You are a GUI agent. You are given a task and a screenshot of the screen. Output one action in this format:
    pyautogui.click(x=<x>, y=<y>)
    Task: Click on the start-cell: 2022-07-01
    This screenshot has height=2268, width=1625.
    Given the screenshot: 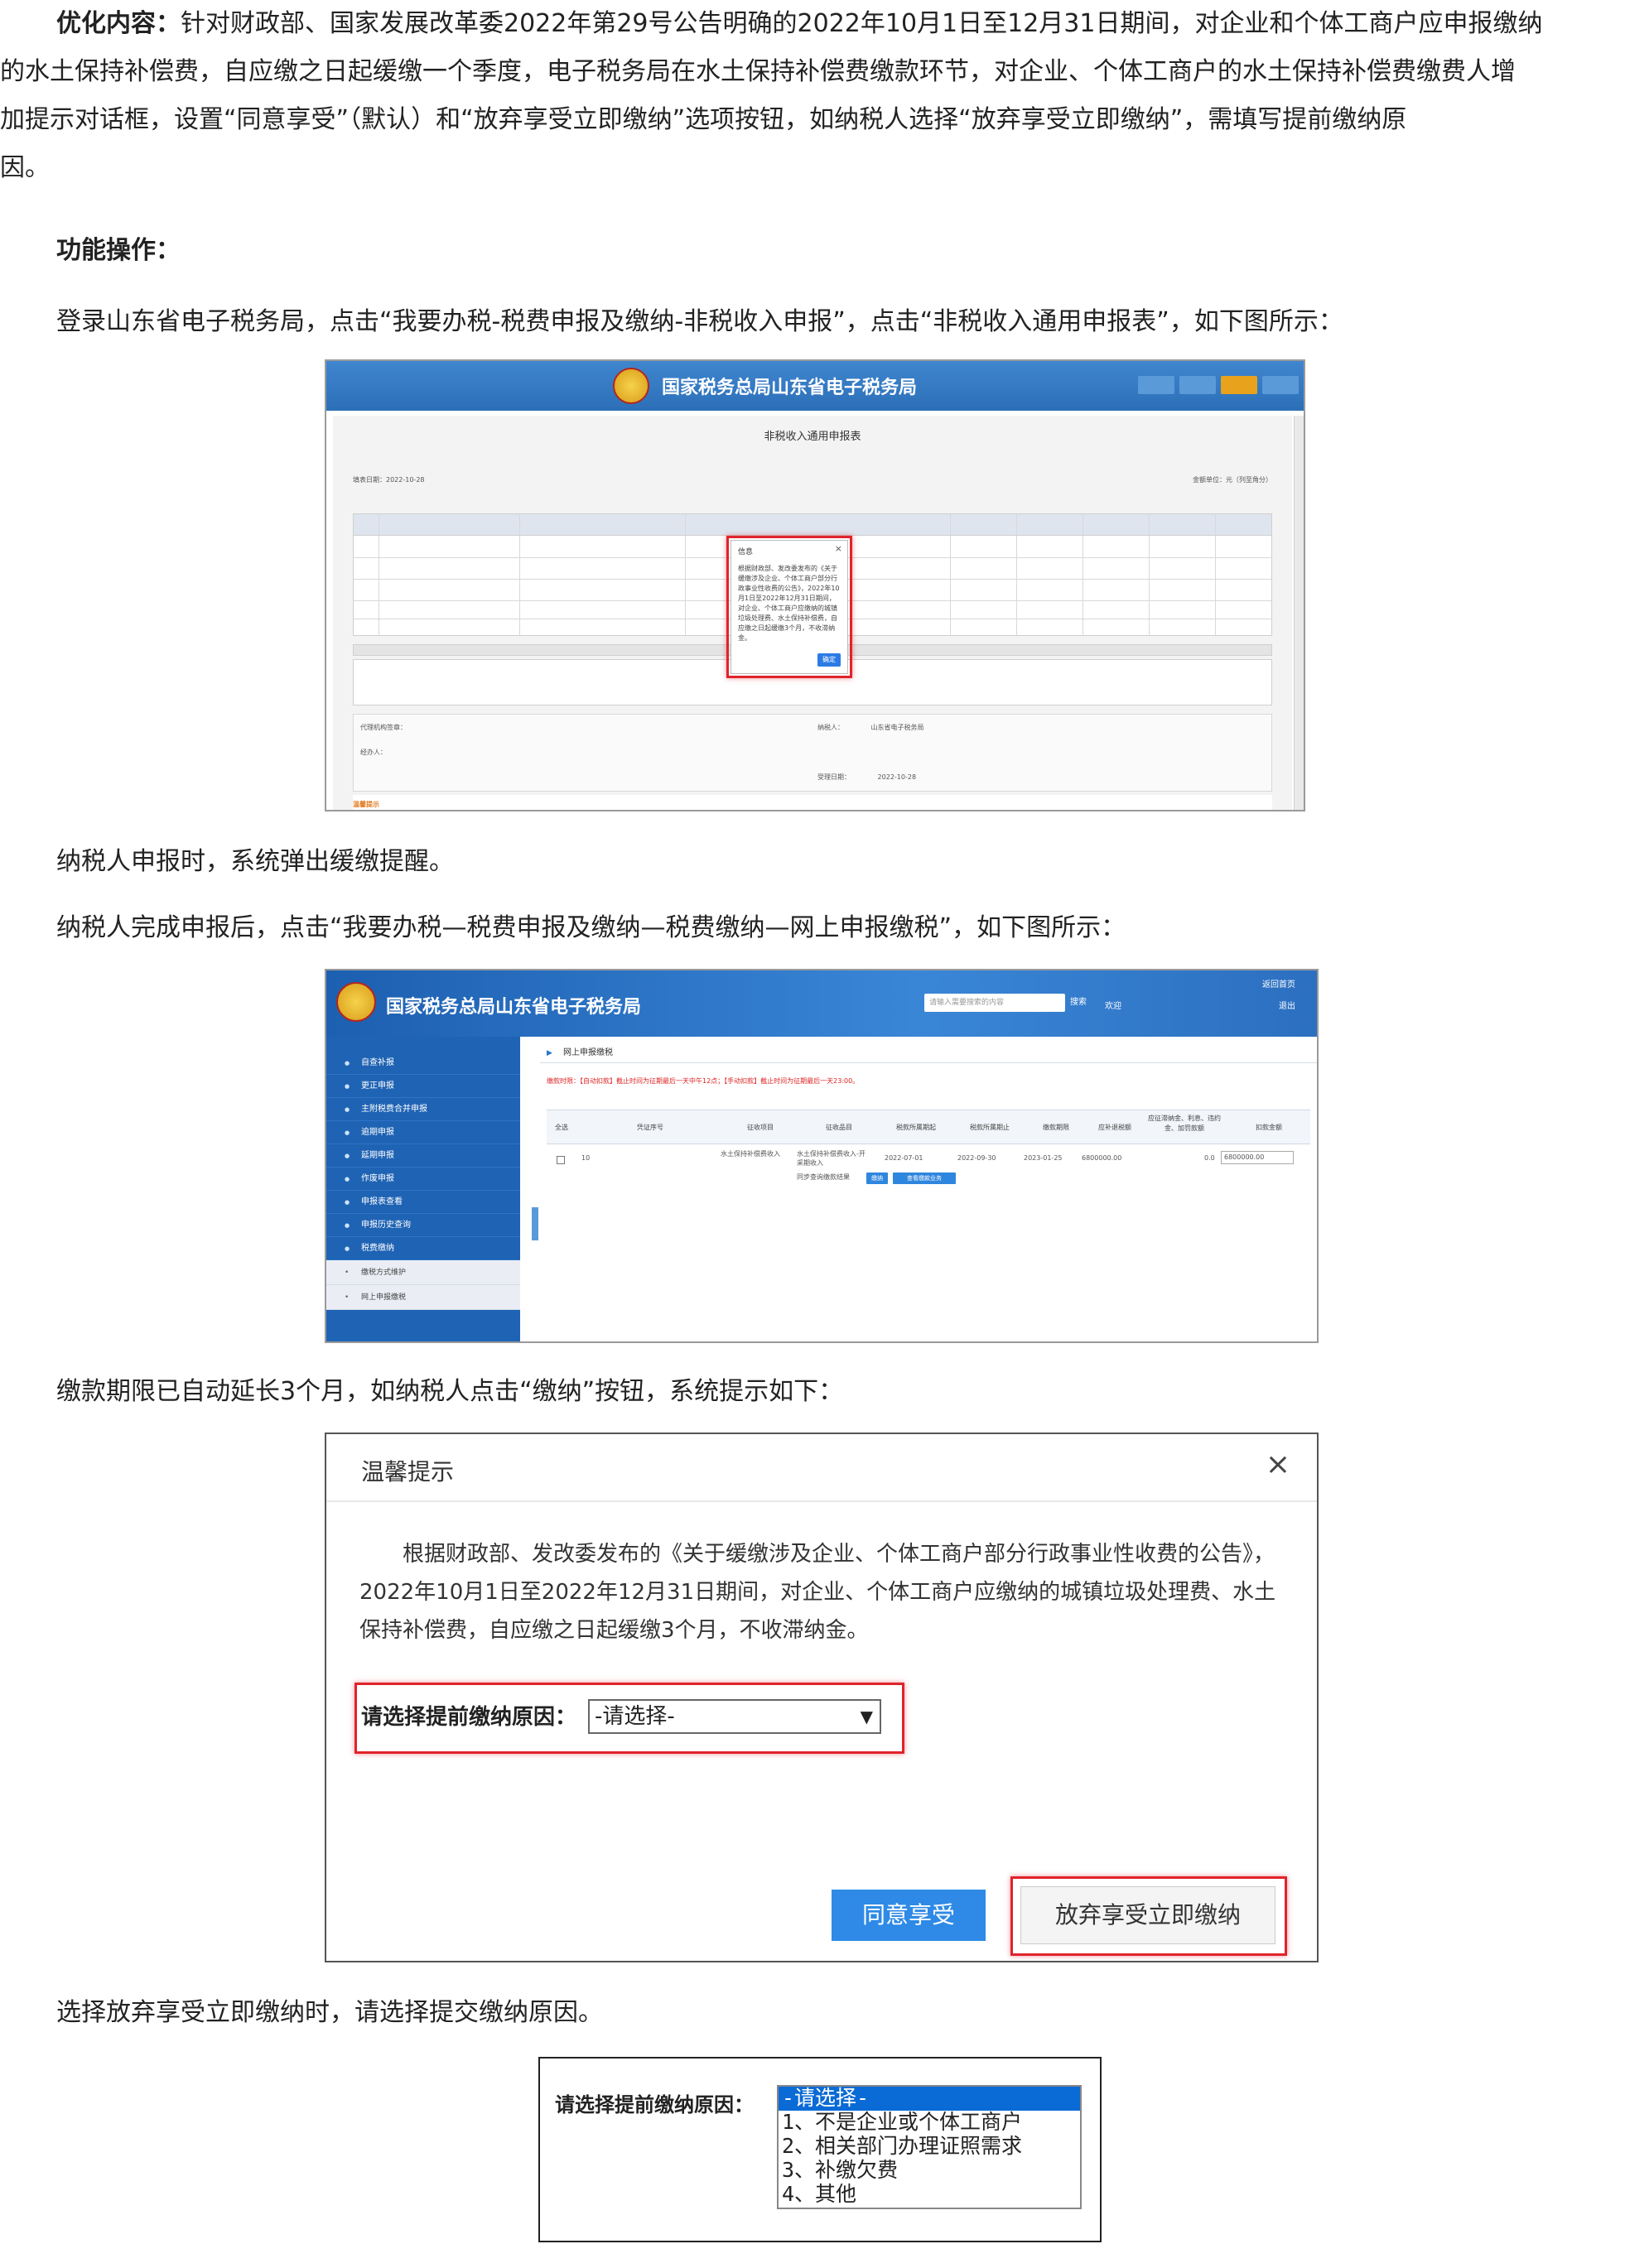 What is the action you would take?
    pyautogui.click(x=904, y=1158)
    